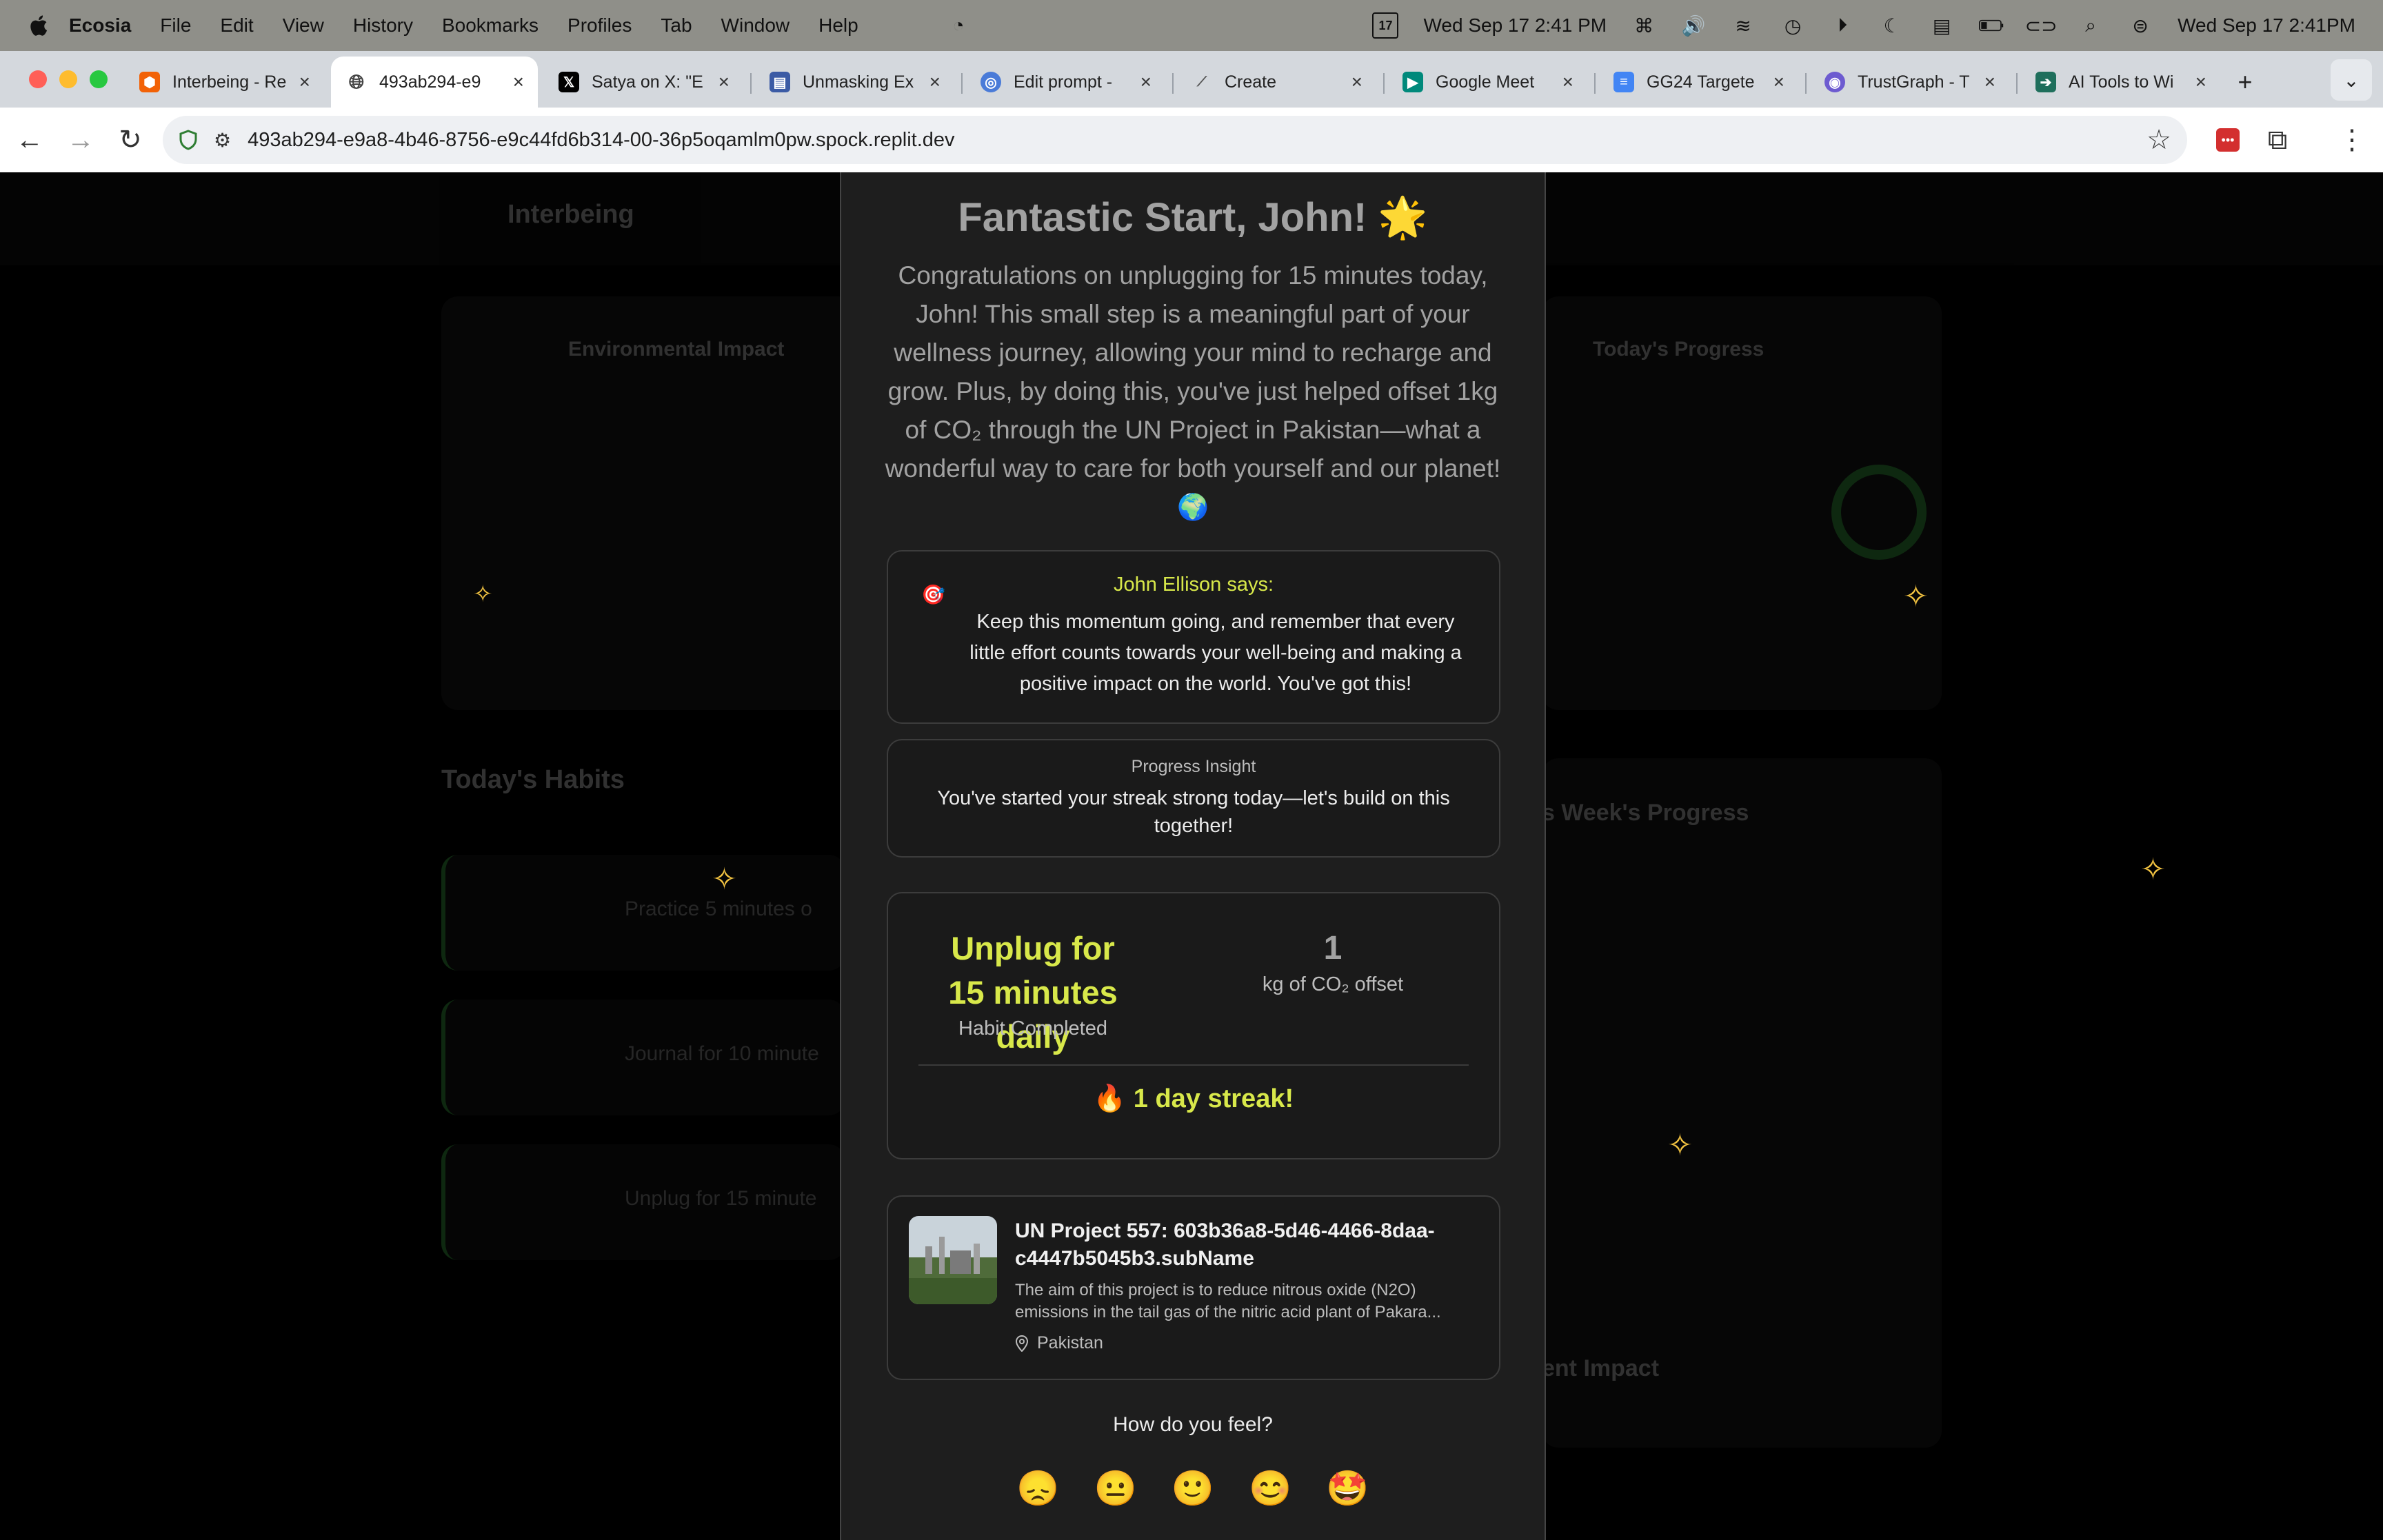  Describe the element at coordinates (2090, 26) in the screenshot. I see `spotlight-search-icon: ⌕` at that location.